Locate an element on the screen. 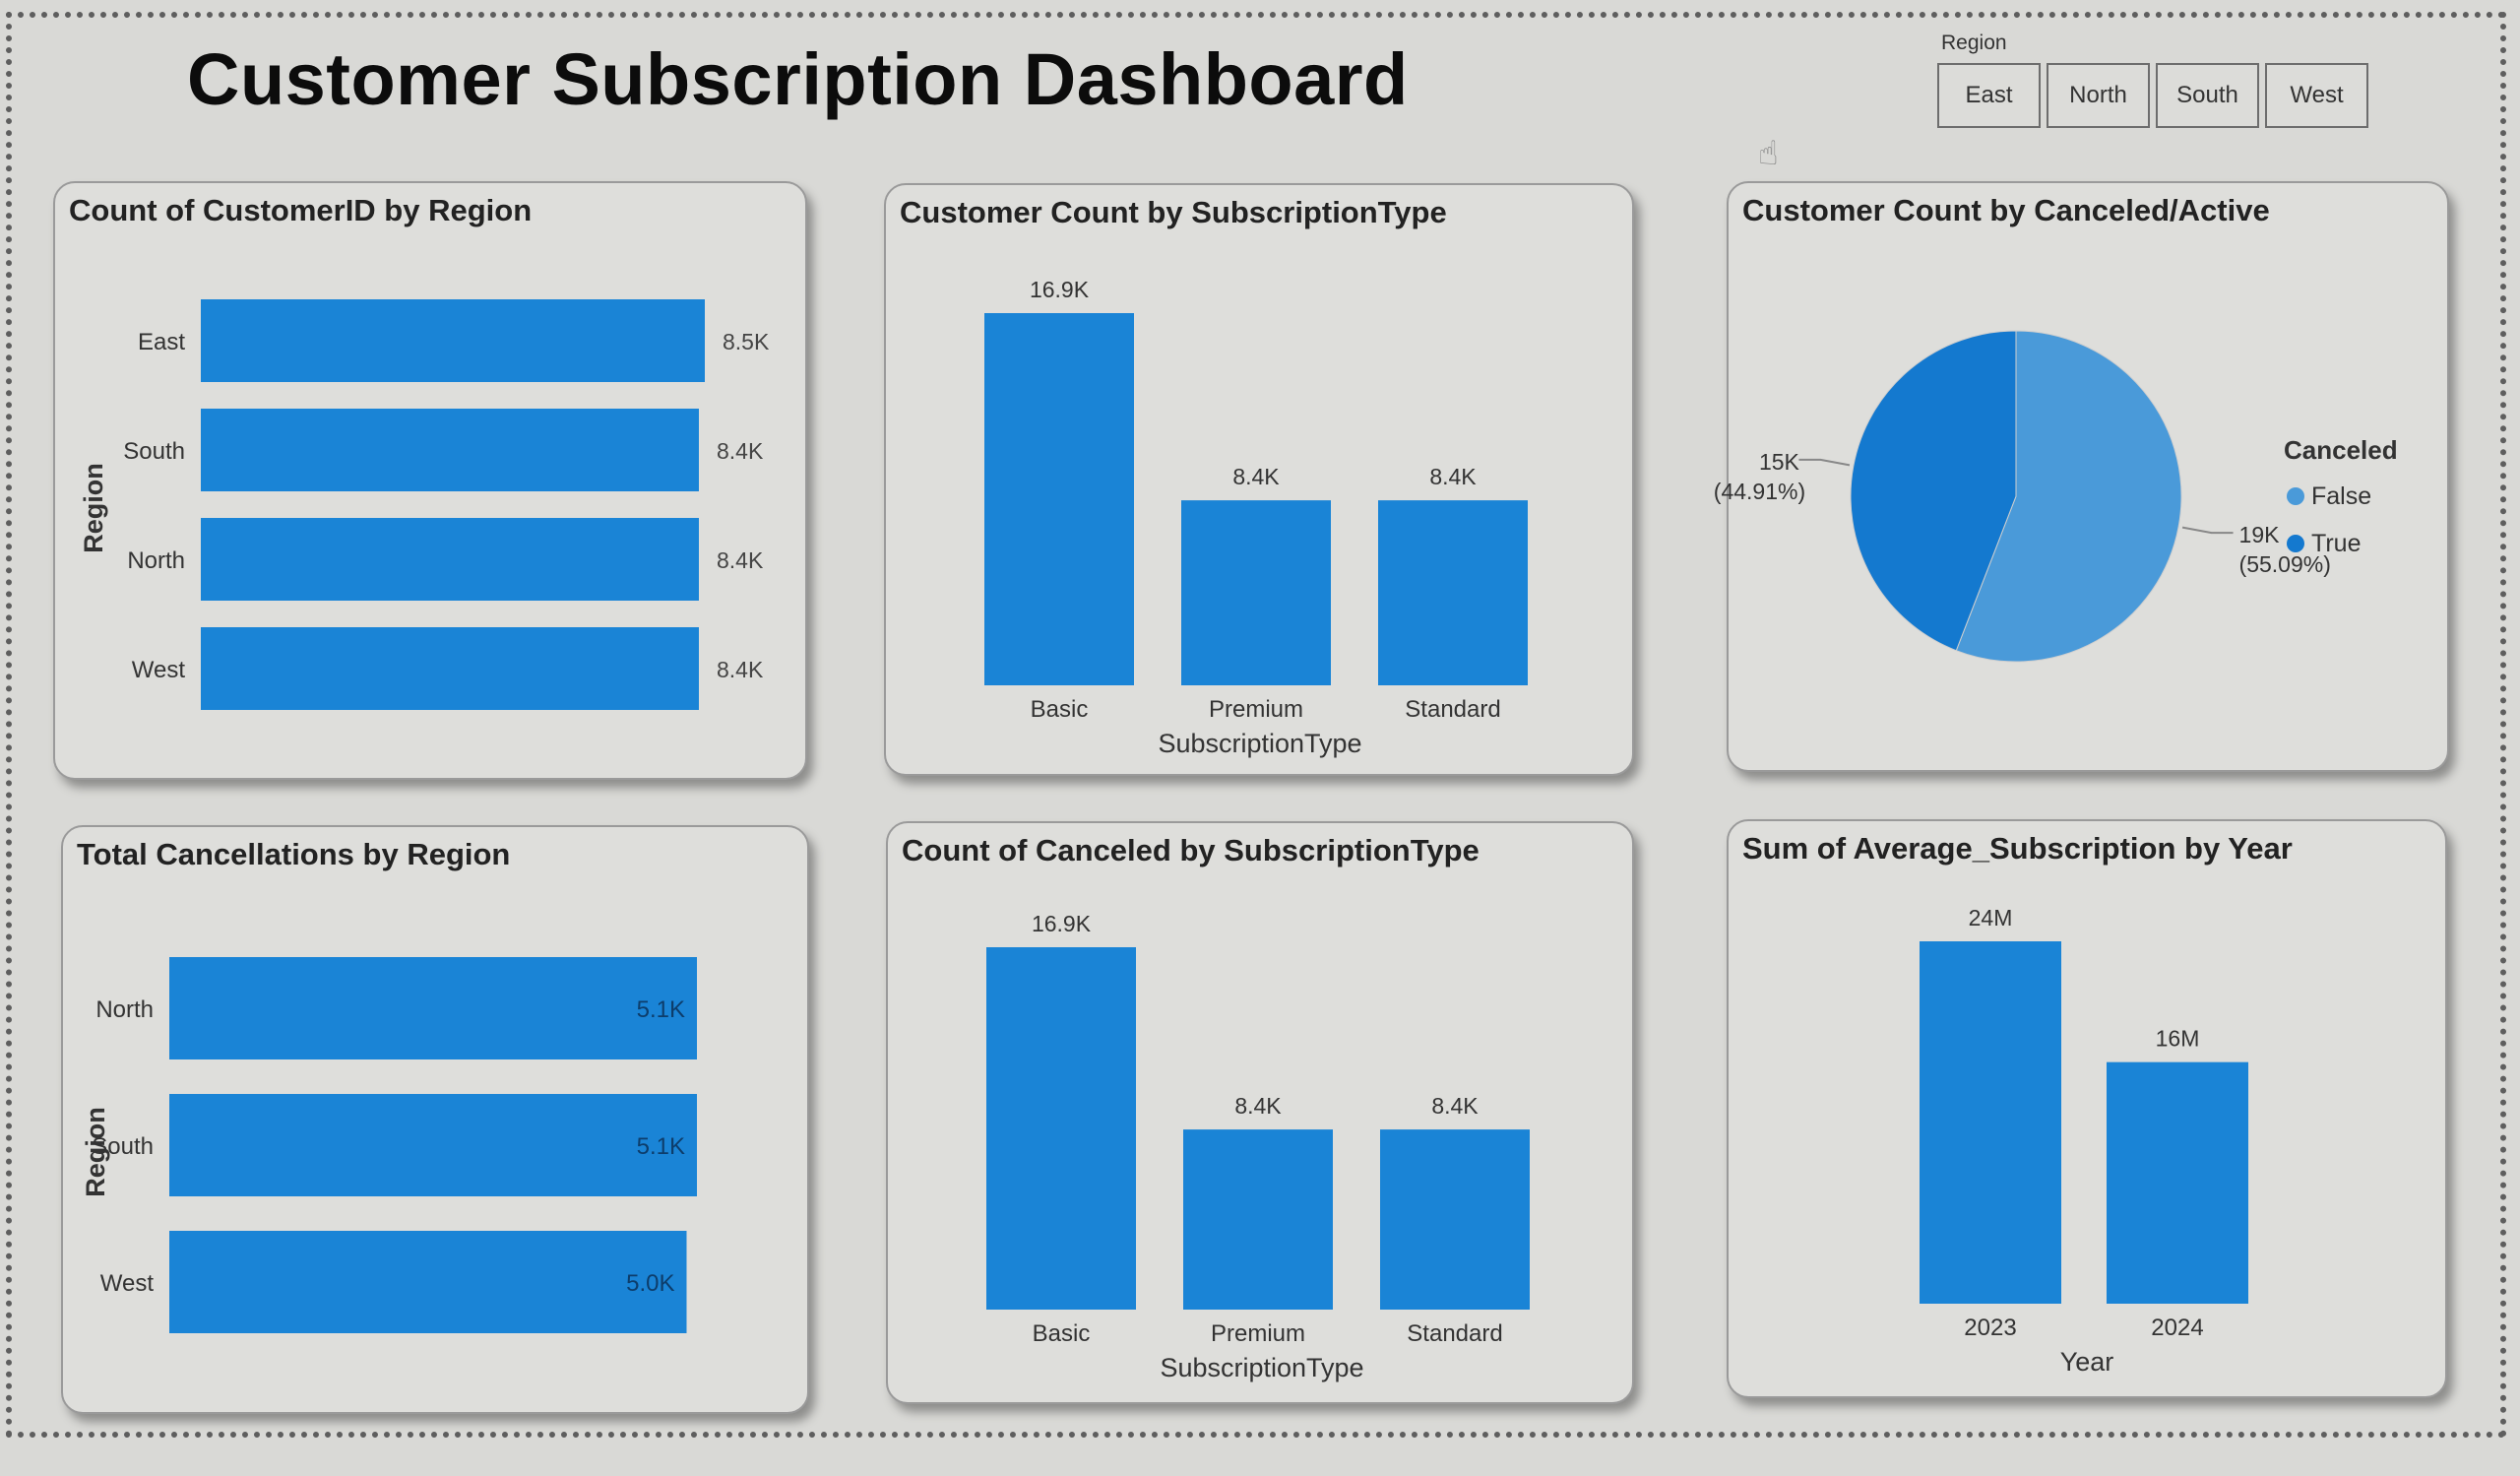  slicer-option-south: South is located at coordinates (2207, 95).